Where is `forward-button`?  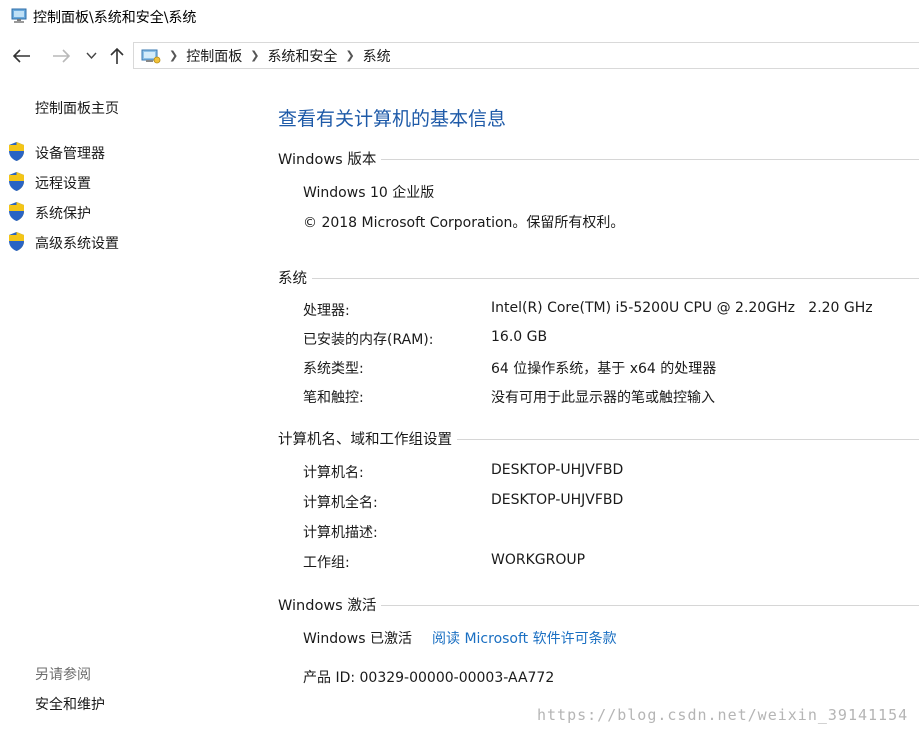 forward-button is located at coordinates (61, 56).